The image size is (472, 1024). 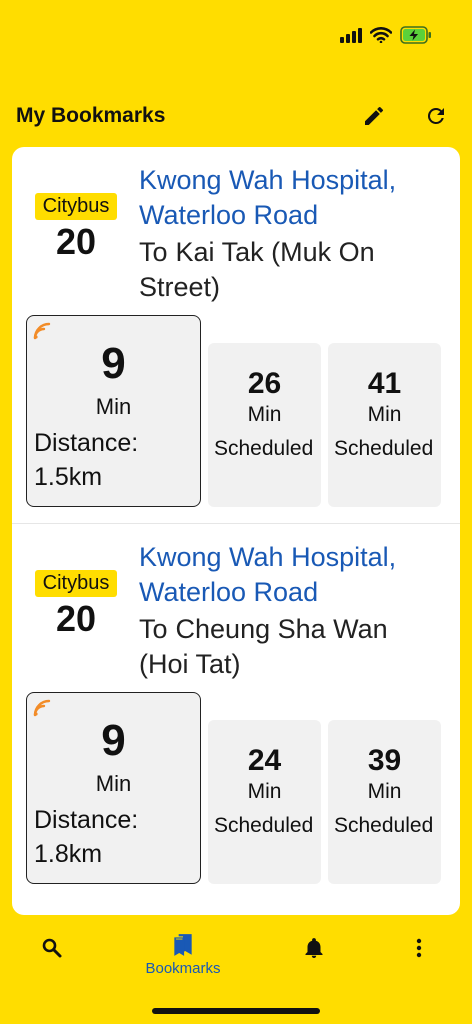 I want to click on destination-name: Cheung Sha Wan (Hoi Tat), so click(x=263, y=646).